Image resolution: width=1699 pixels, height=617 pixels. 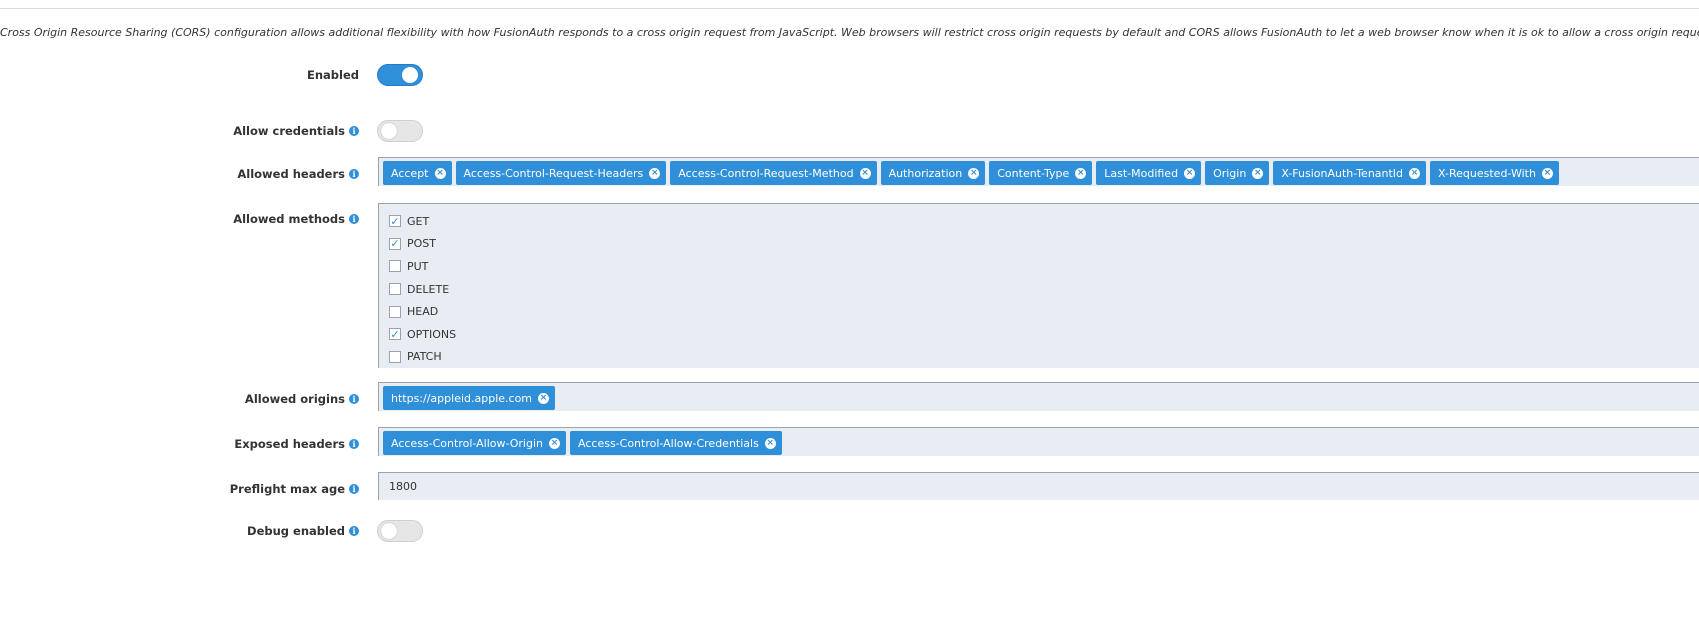 I want to click on tag-label: Accept, so click(x=410, y=173).